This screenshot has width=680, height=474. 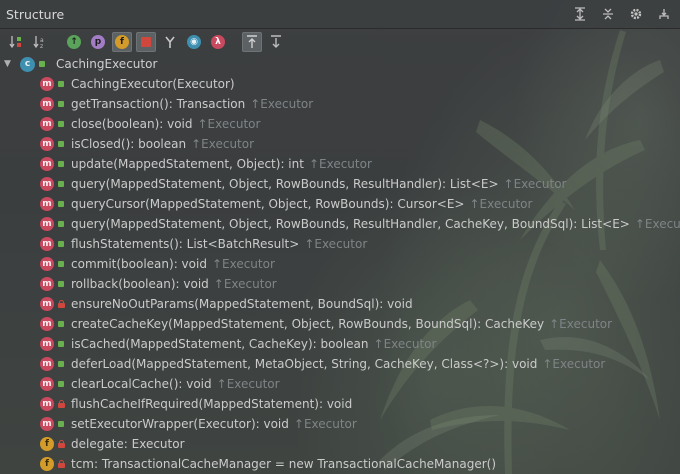 What do you see at coordinates (153, 84) in the screenshot?
I see `member-signature: CachingExecutor(Executor)` at bounding box center [153, 84].